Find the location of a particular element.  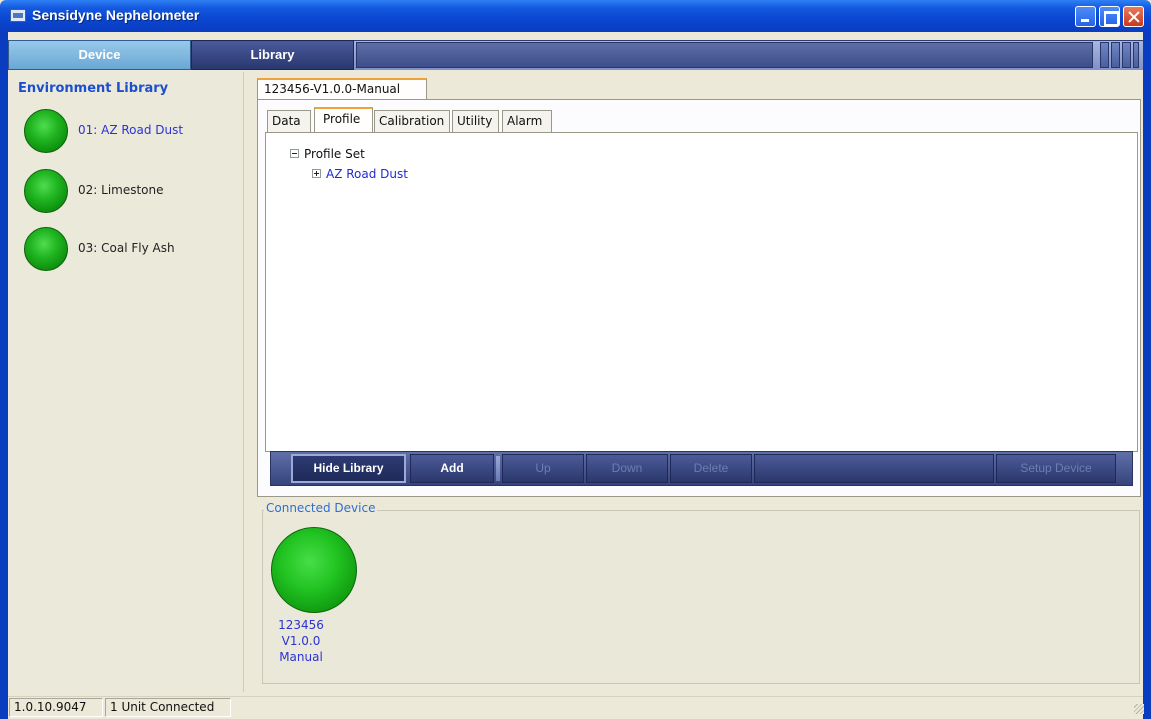

library-item-label: 03: Coal Fly Ash is located at coordinates (126, 248).